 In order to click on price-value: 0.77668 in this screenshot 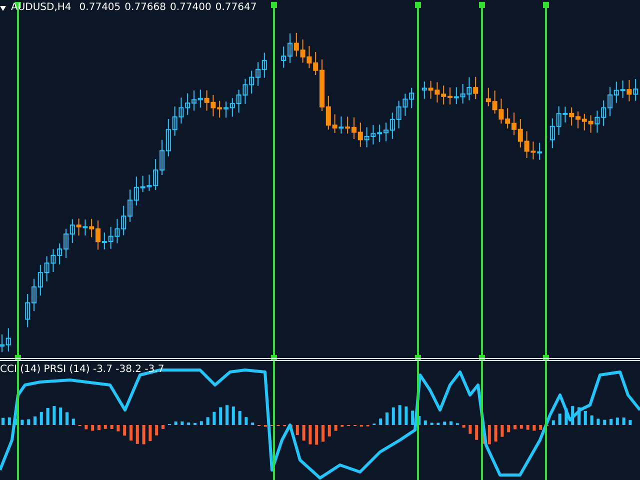, I will do `click(145, 8)`.